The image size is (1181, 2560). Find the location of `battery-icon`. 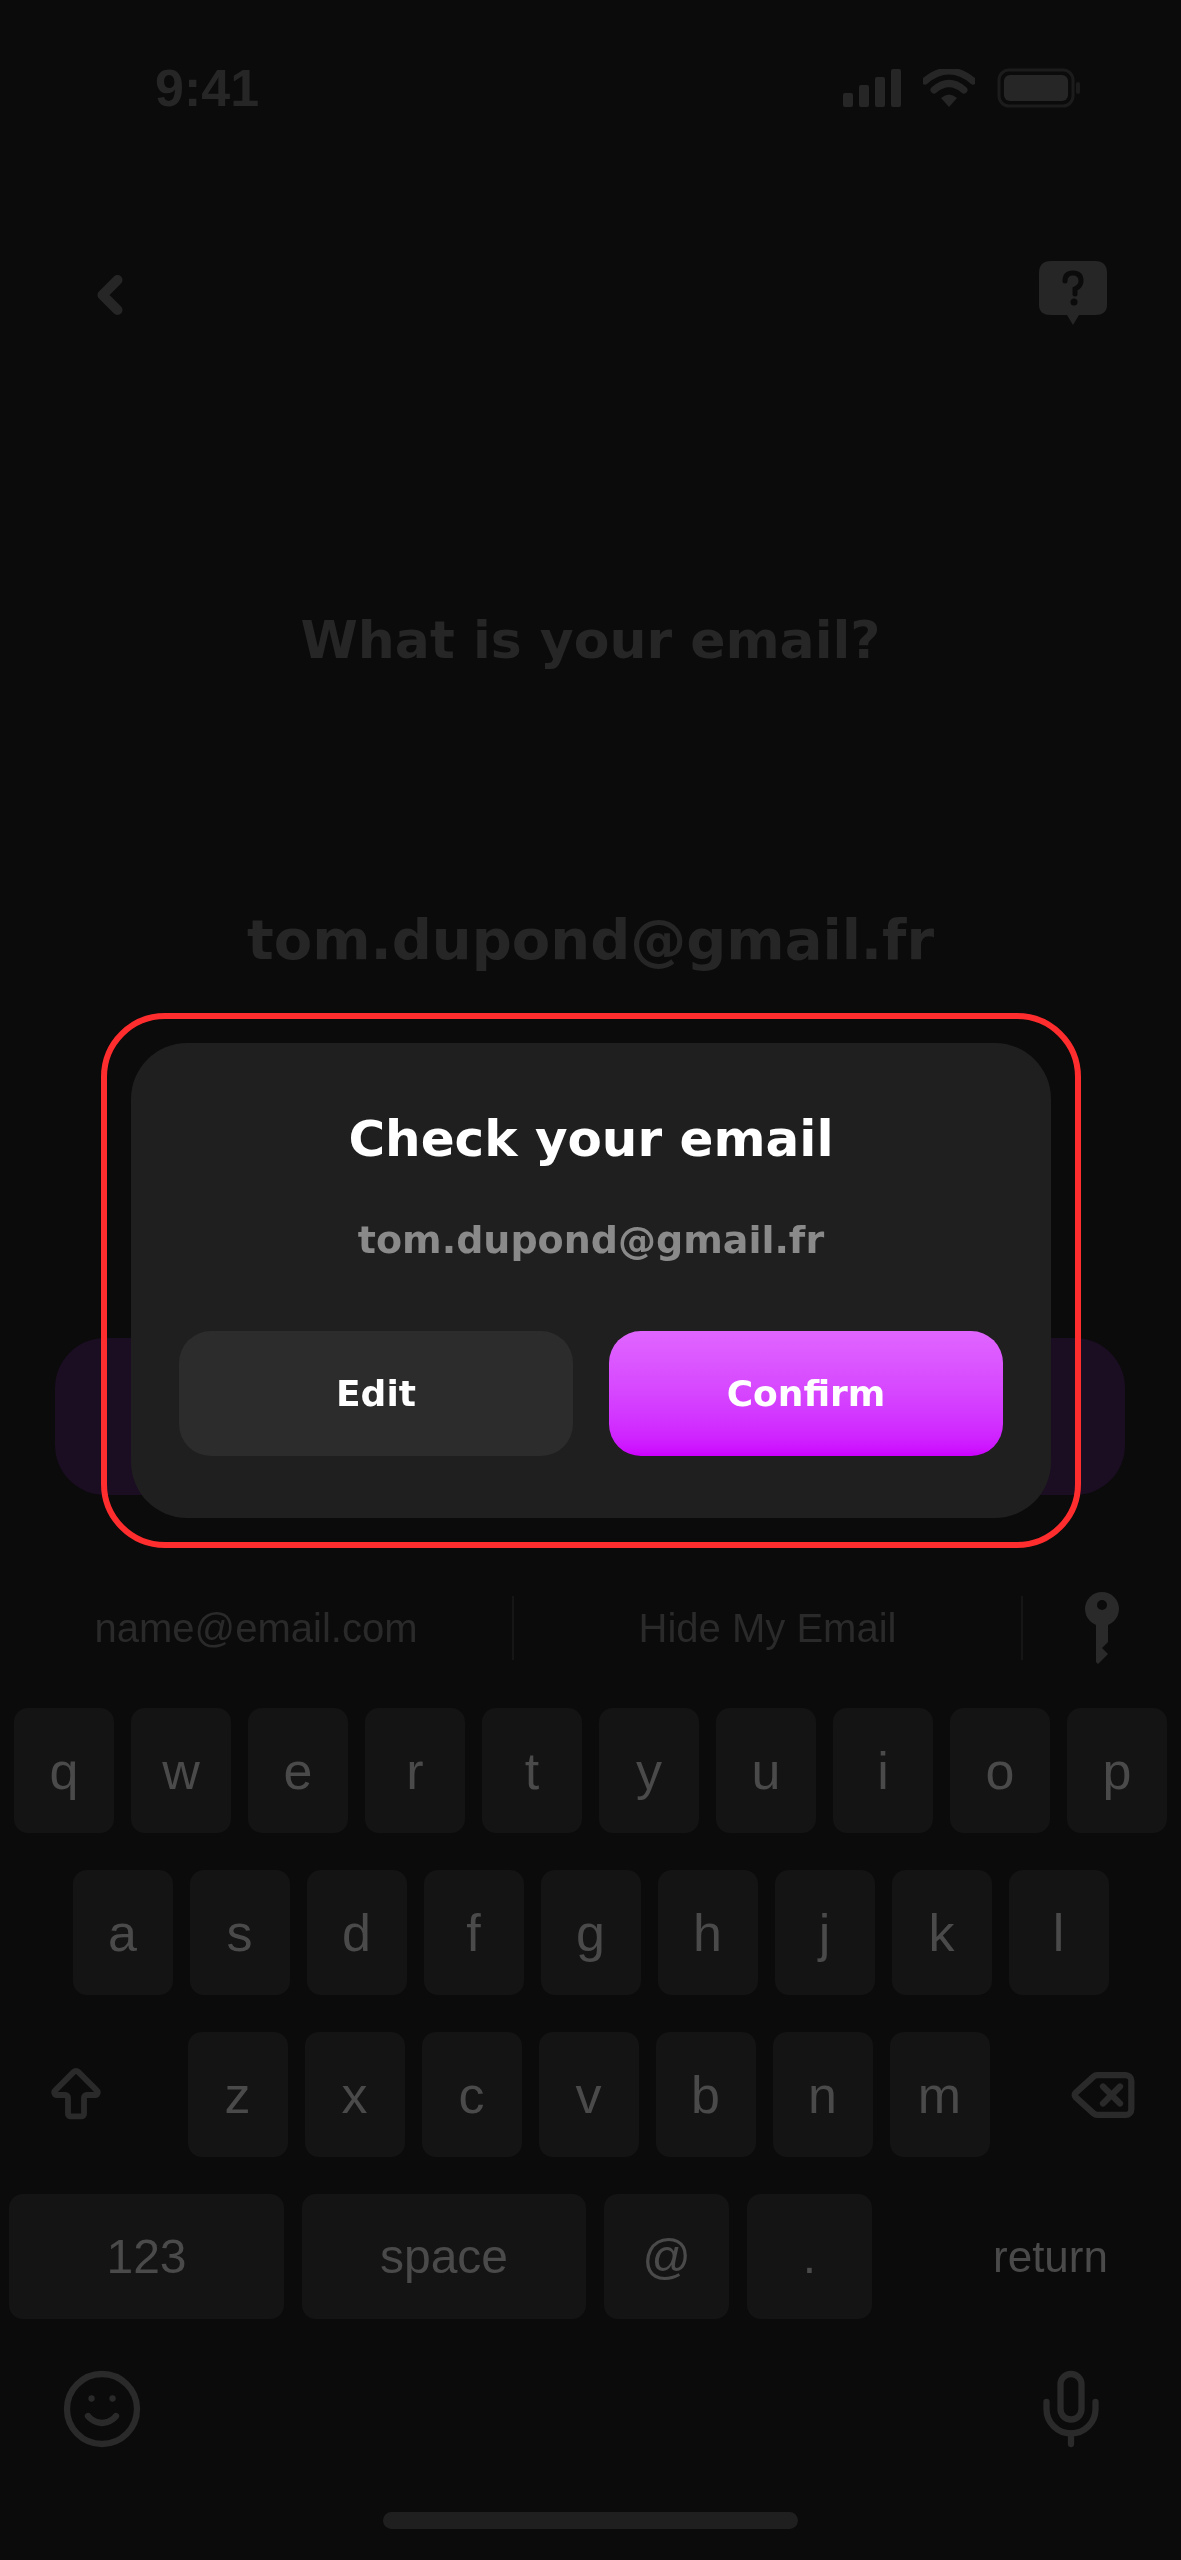

battery-icon is located at coordinates (1039, 88).